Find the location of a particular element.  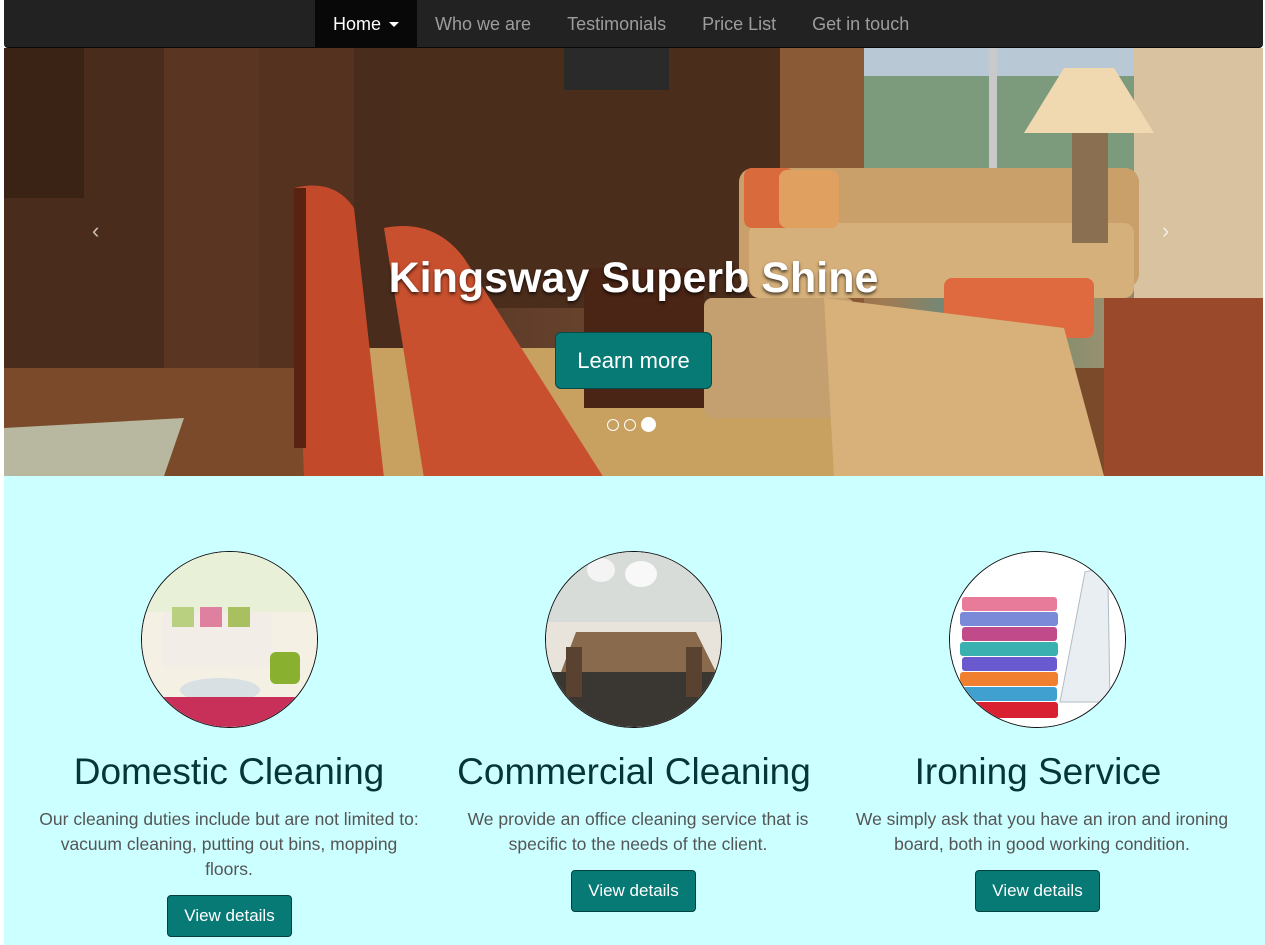

nav-who-we-are-link: Who we are is located at coordinates (483, 24).